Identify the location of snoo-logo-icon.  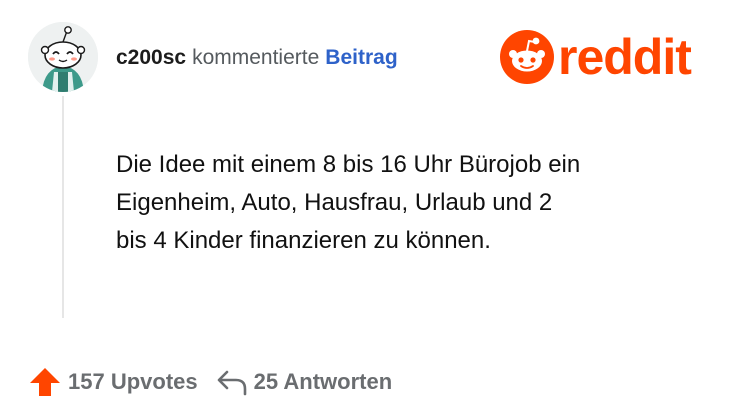
(527, 57).